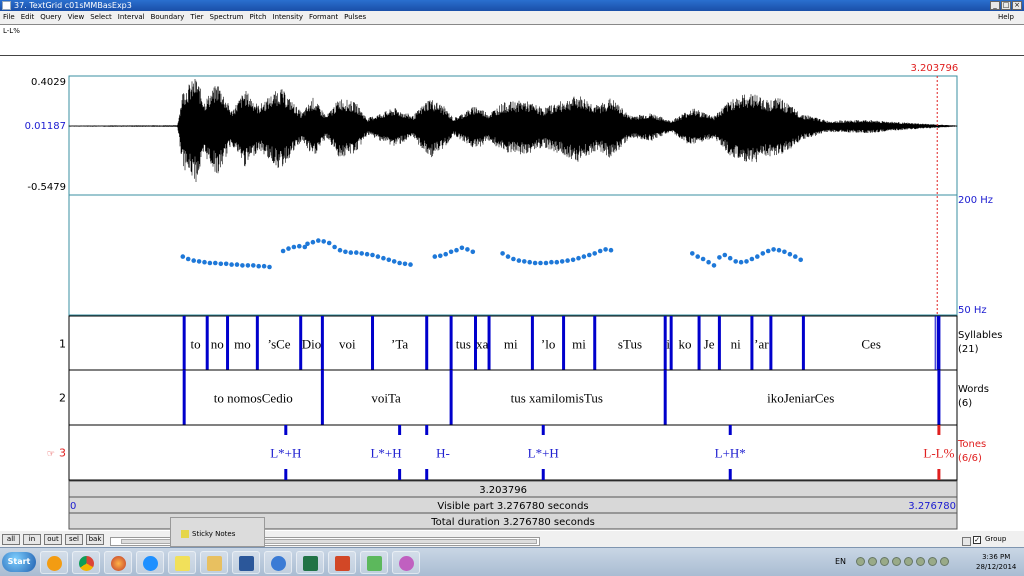 Image resolution: width=1024 pixels, height=576 pixels. I want to click on tier-3-row, so click(513, 452).